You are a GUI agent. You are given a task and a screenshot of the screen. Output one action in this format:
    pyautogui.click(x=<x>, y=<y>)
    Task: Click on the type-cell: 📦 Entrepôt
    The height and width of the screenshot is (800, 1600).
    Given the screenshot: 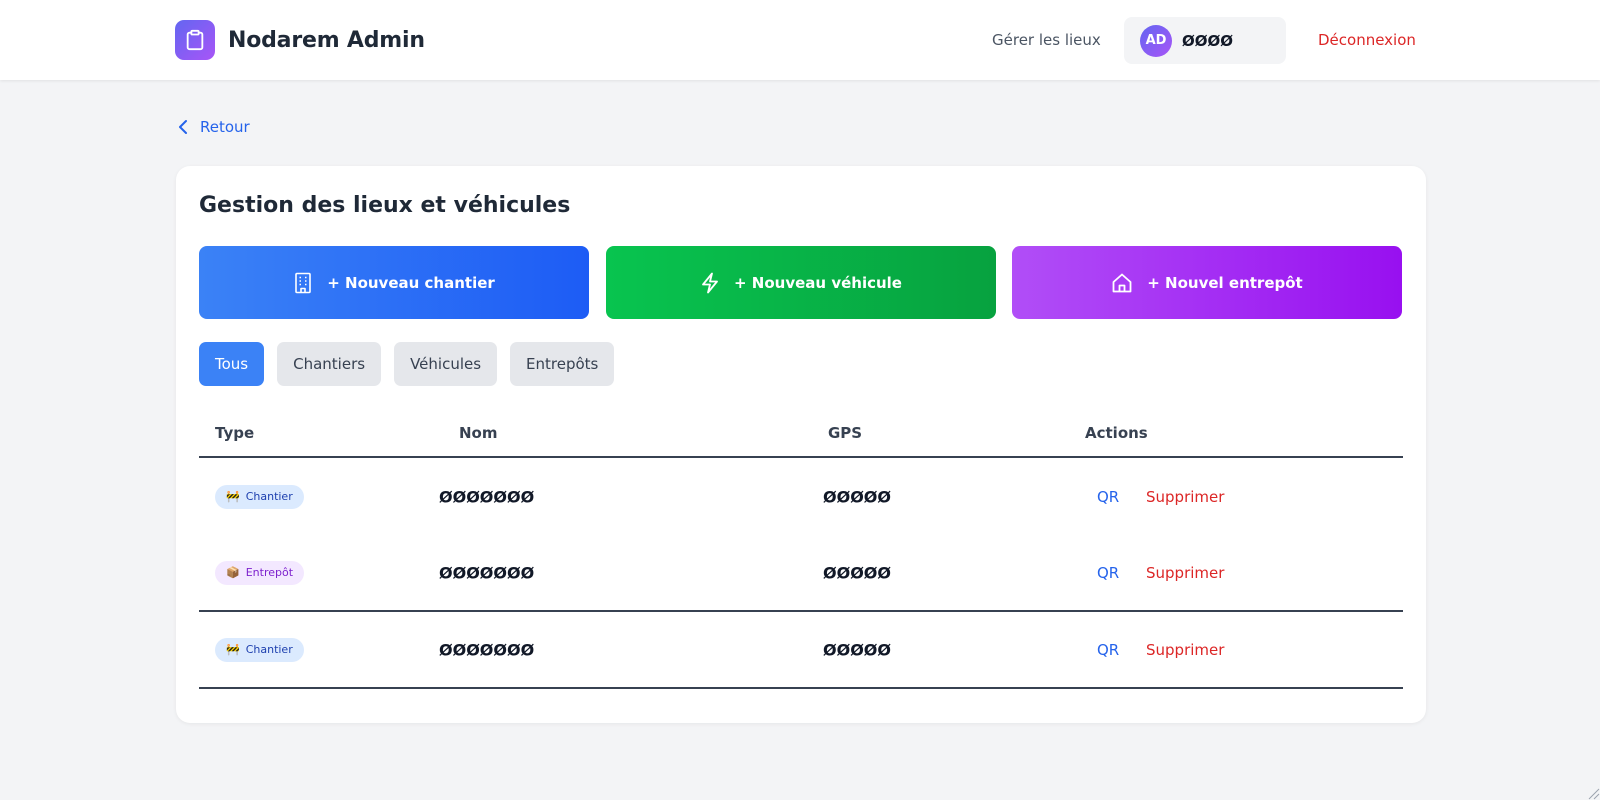 What is the action you would take?
    pyautogui.click(x=260, y=572)
    